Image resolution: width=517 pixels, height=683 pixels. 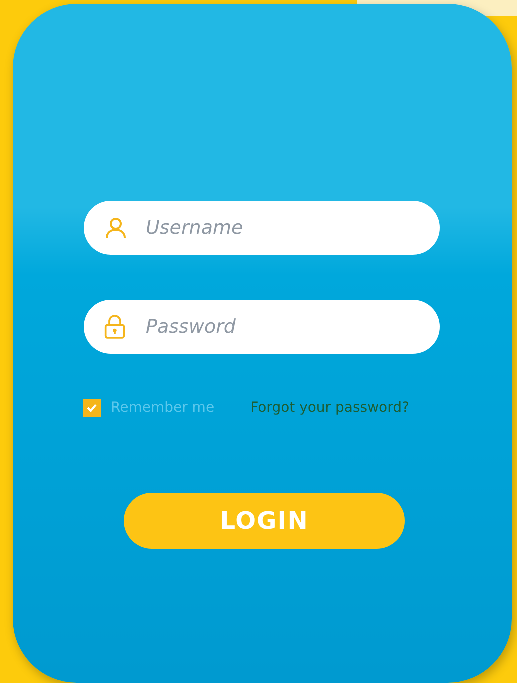 I want to click on password-field: Password, so click(x=262, y=327).